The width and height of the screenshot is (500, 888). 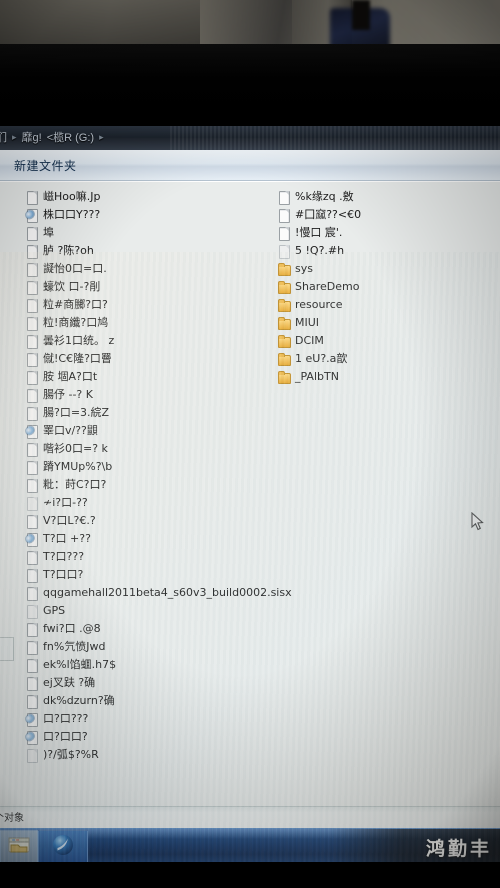 I want to click on file-list-item: qqgamehall2011beta4_s60v3_build0002.sisx, so click(x=159, y=593).